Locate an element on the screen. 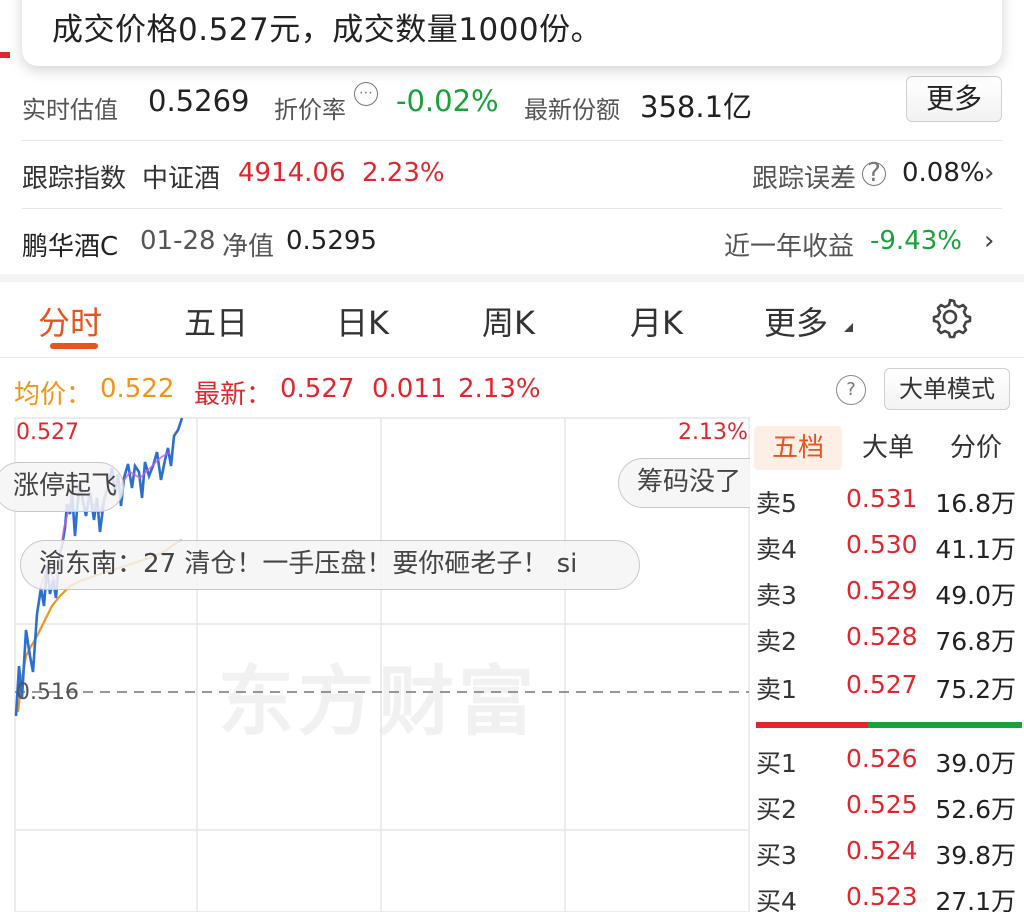 The image size is (1024, 912). change-value: 0.011 is located at coordinates (409, 389).